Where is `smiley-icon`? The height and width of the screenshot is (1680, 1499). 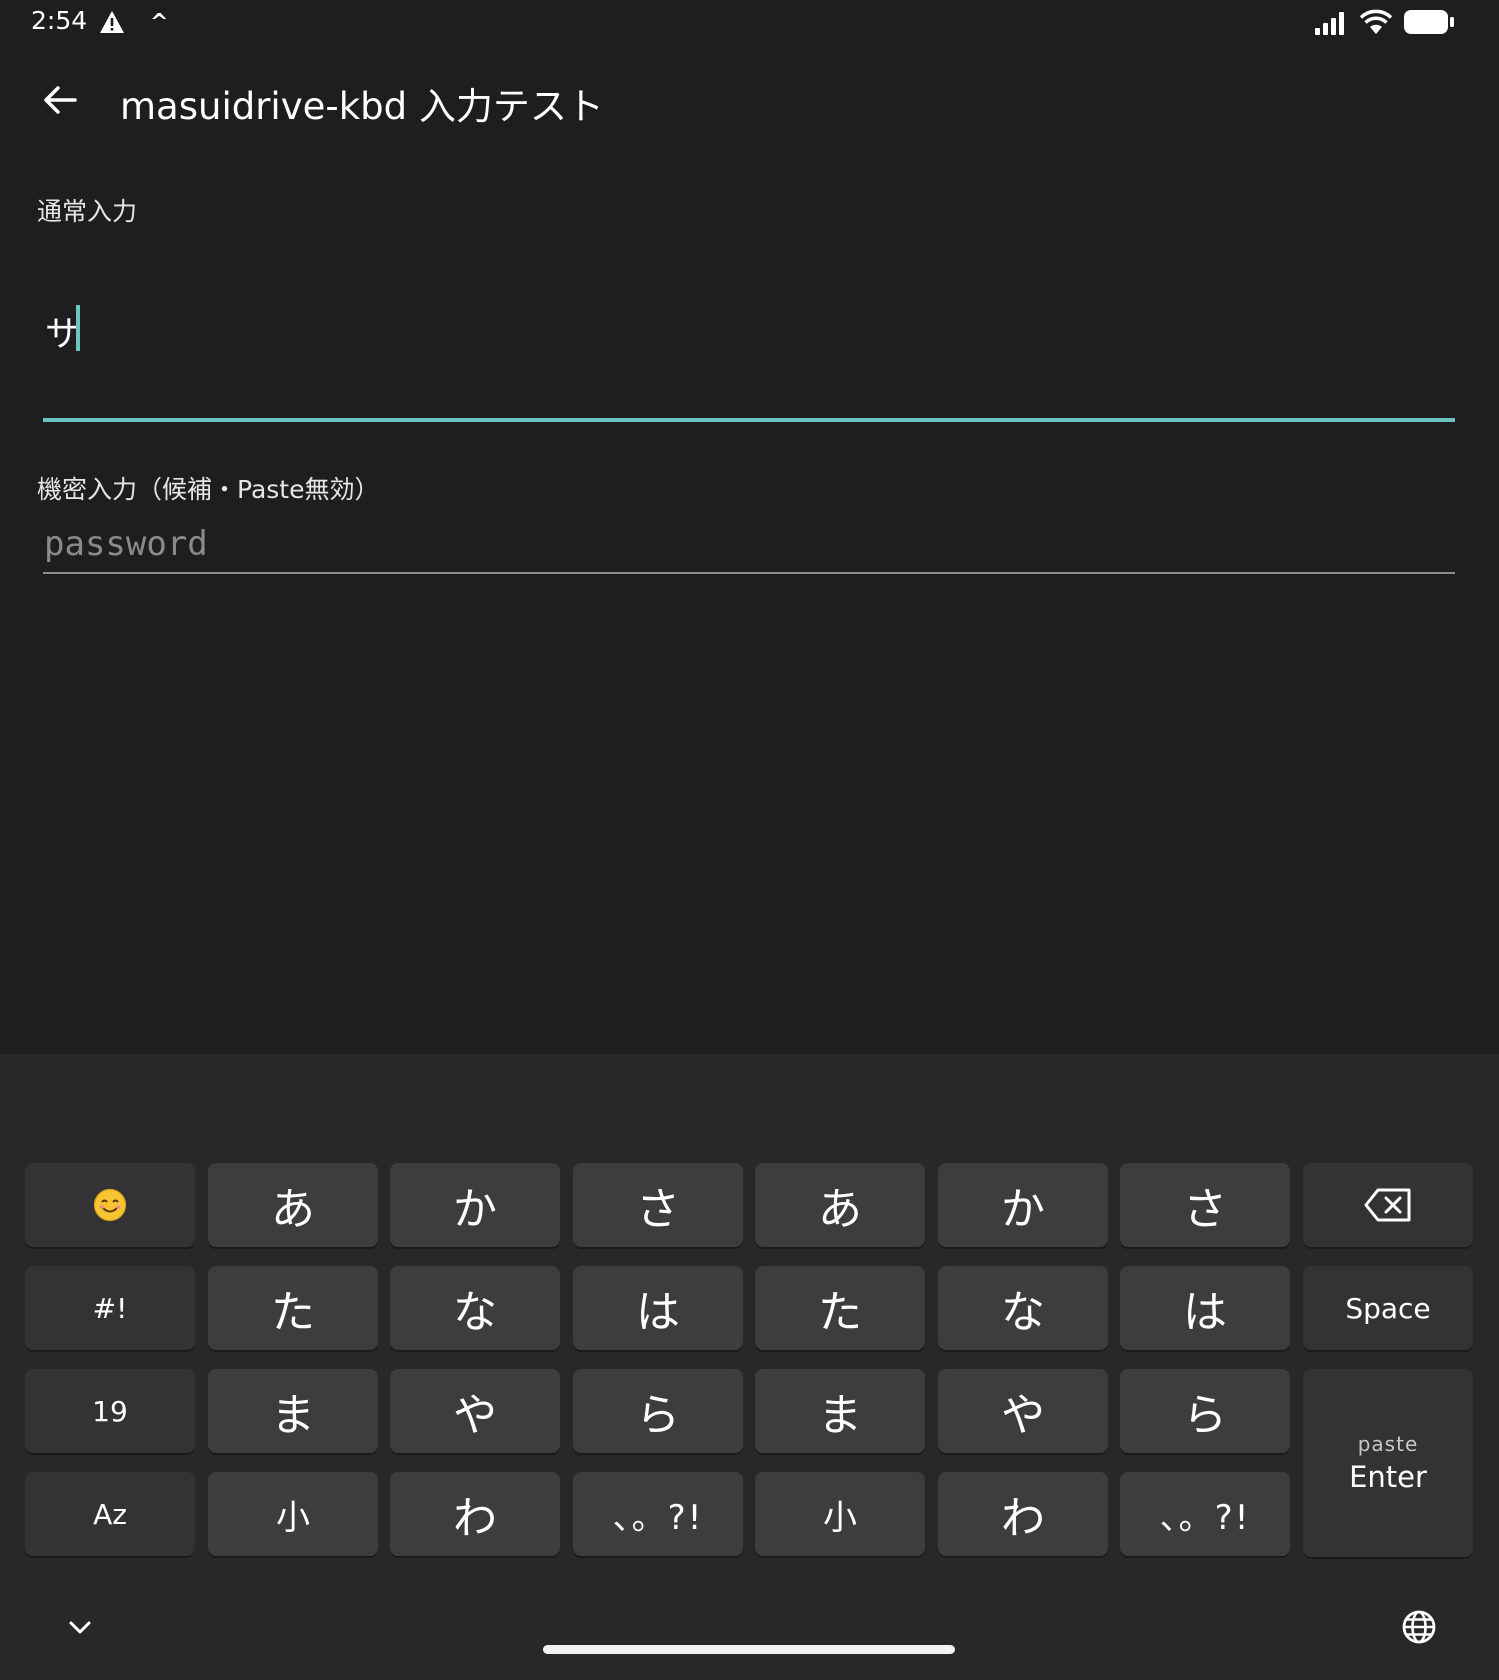 smiley-icon is located at coordinates (110, 1205).